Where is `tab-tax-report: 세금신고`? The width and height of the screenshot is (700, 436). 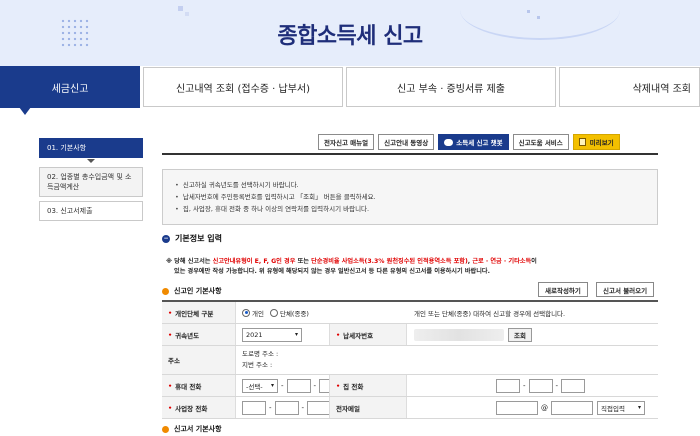 tab-tax-report: 세금신고 is located at coordinates (70, 90).